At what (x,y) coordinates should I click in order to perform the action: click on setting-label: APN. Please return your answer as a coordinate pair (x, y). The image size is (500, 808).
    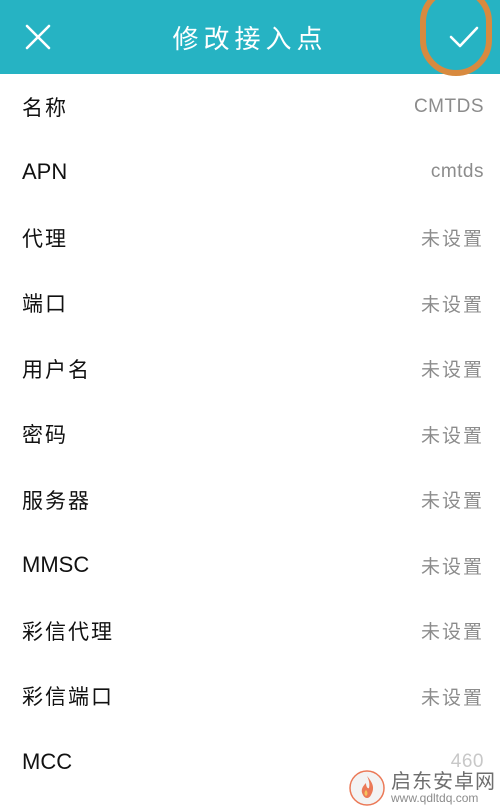
    Looking at the image, I should click on (45, 172).